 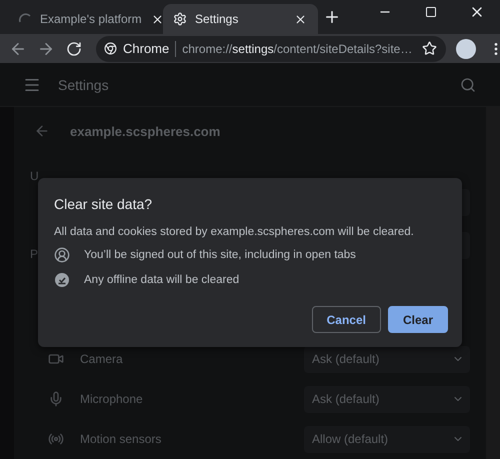 I want to click on dialog-item-text: Any offline data will be cleared, so click(x=162, y=280).